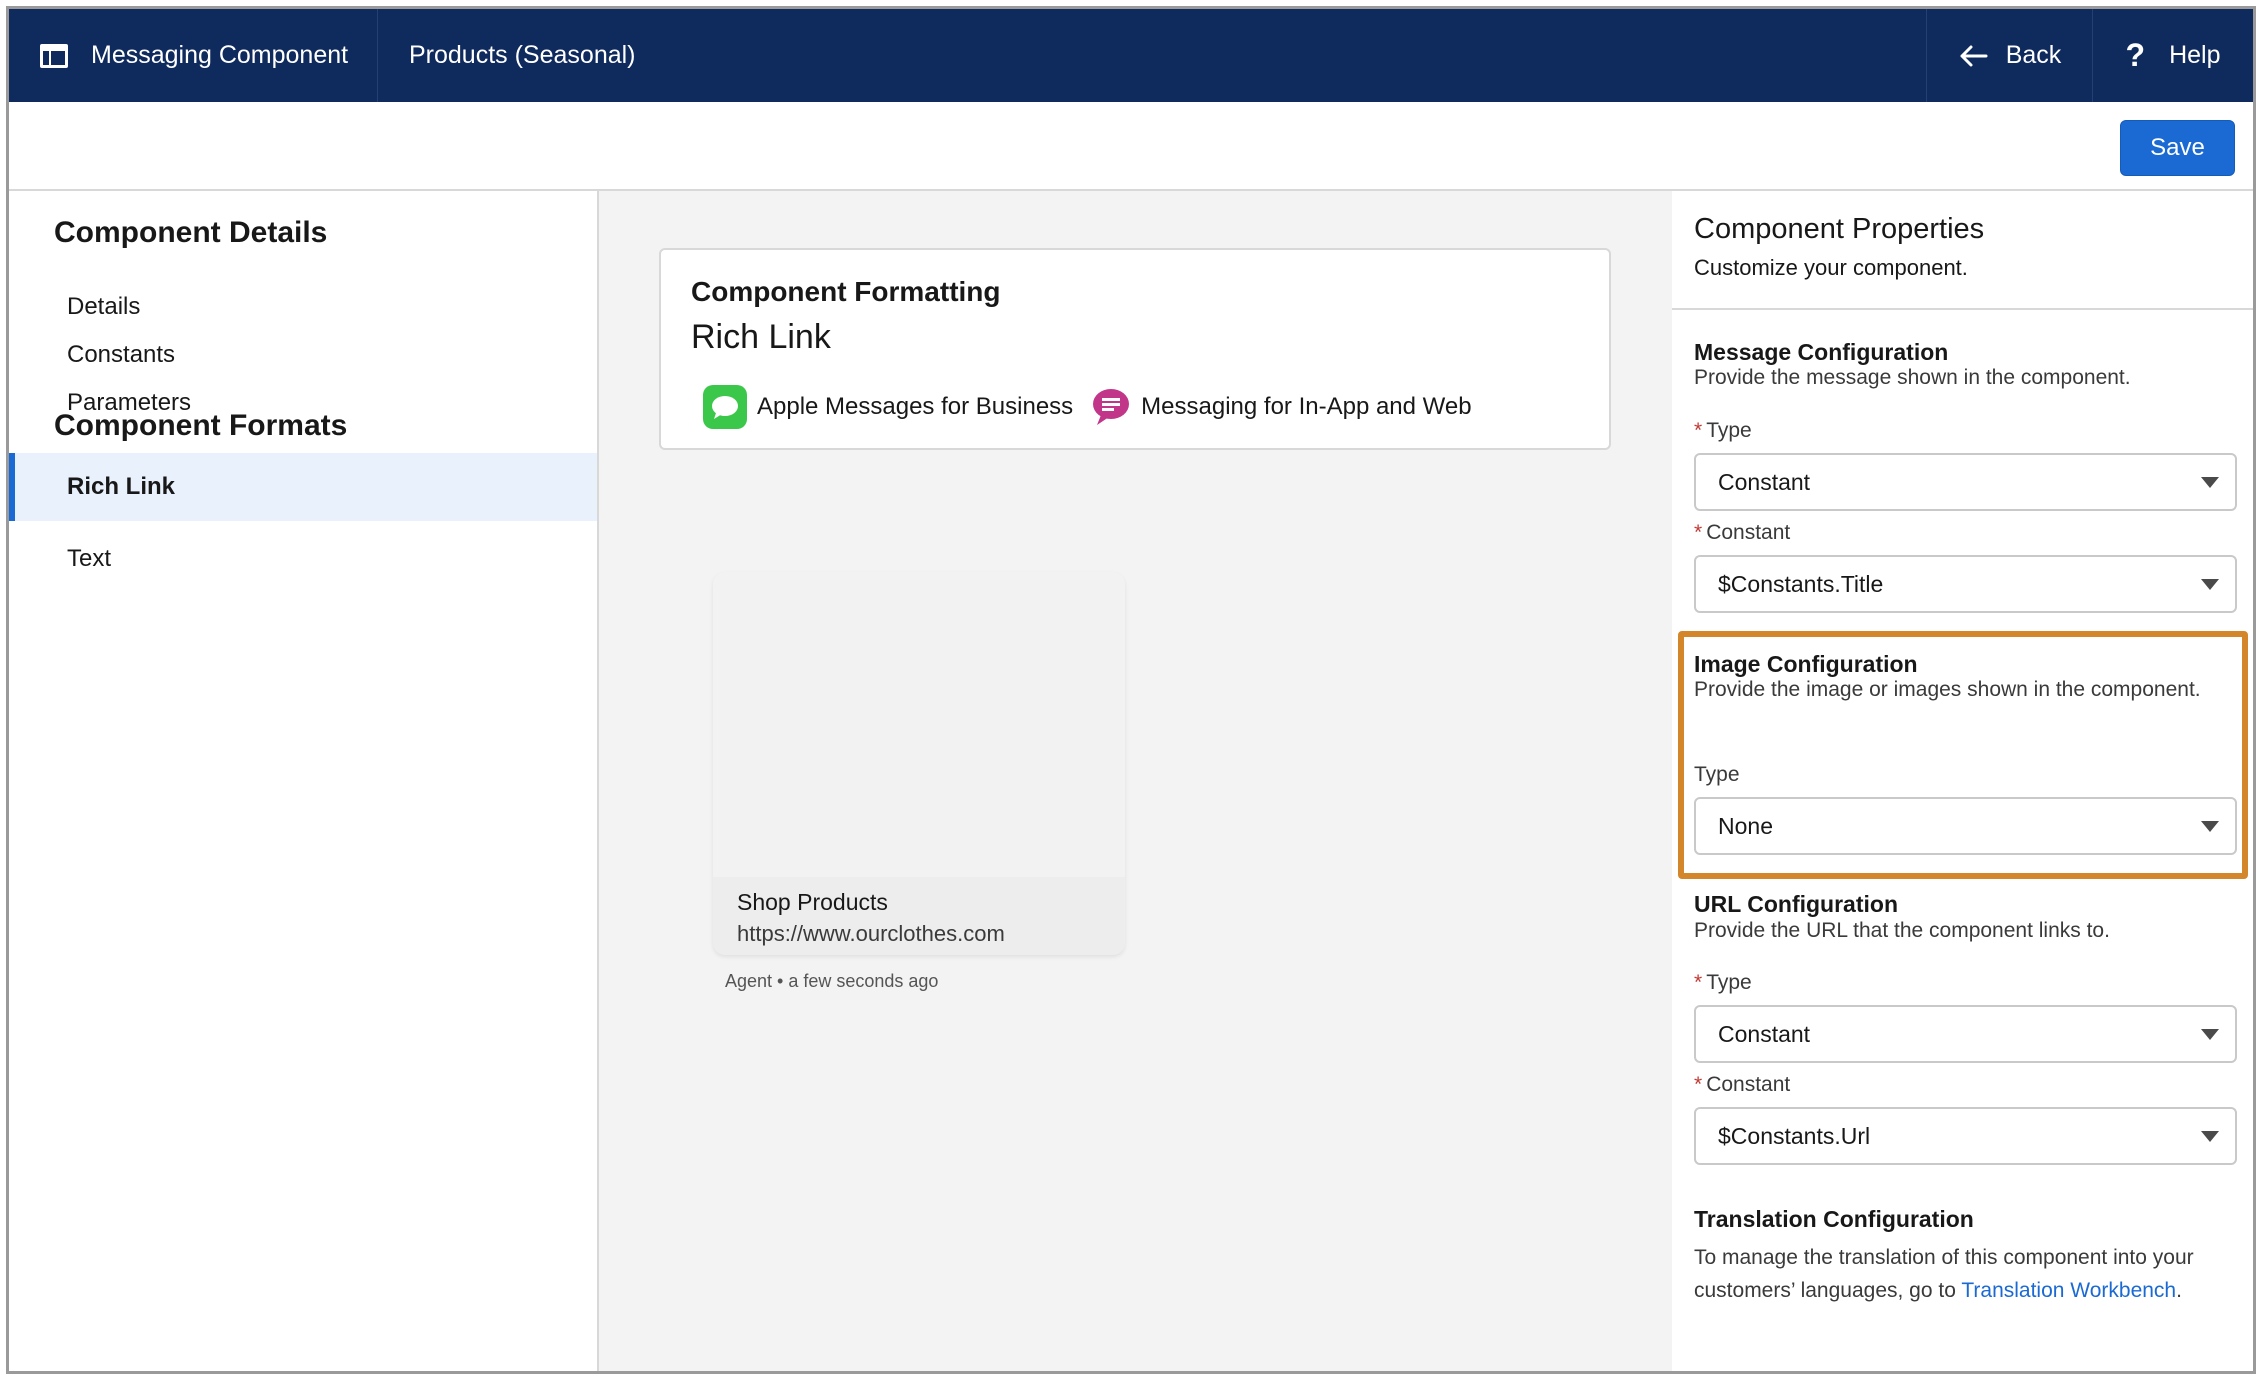  I want to click on card-title: Component Formatting, so click(846, 291).